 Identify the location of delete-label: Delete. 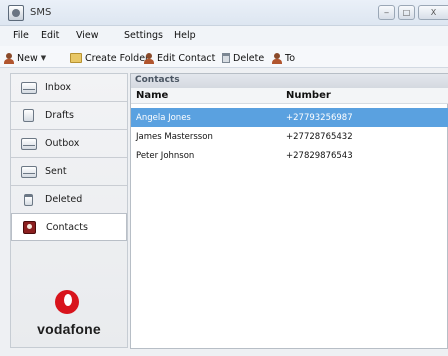
(249, 58).